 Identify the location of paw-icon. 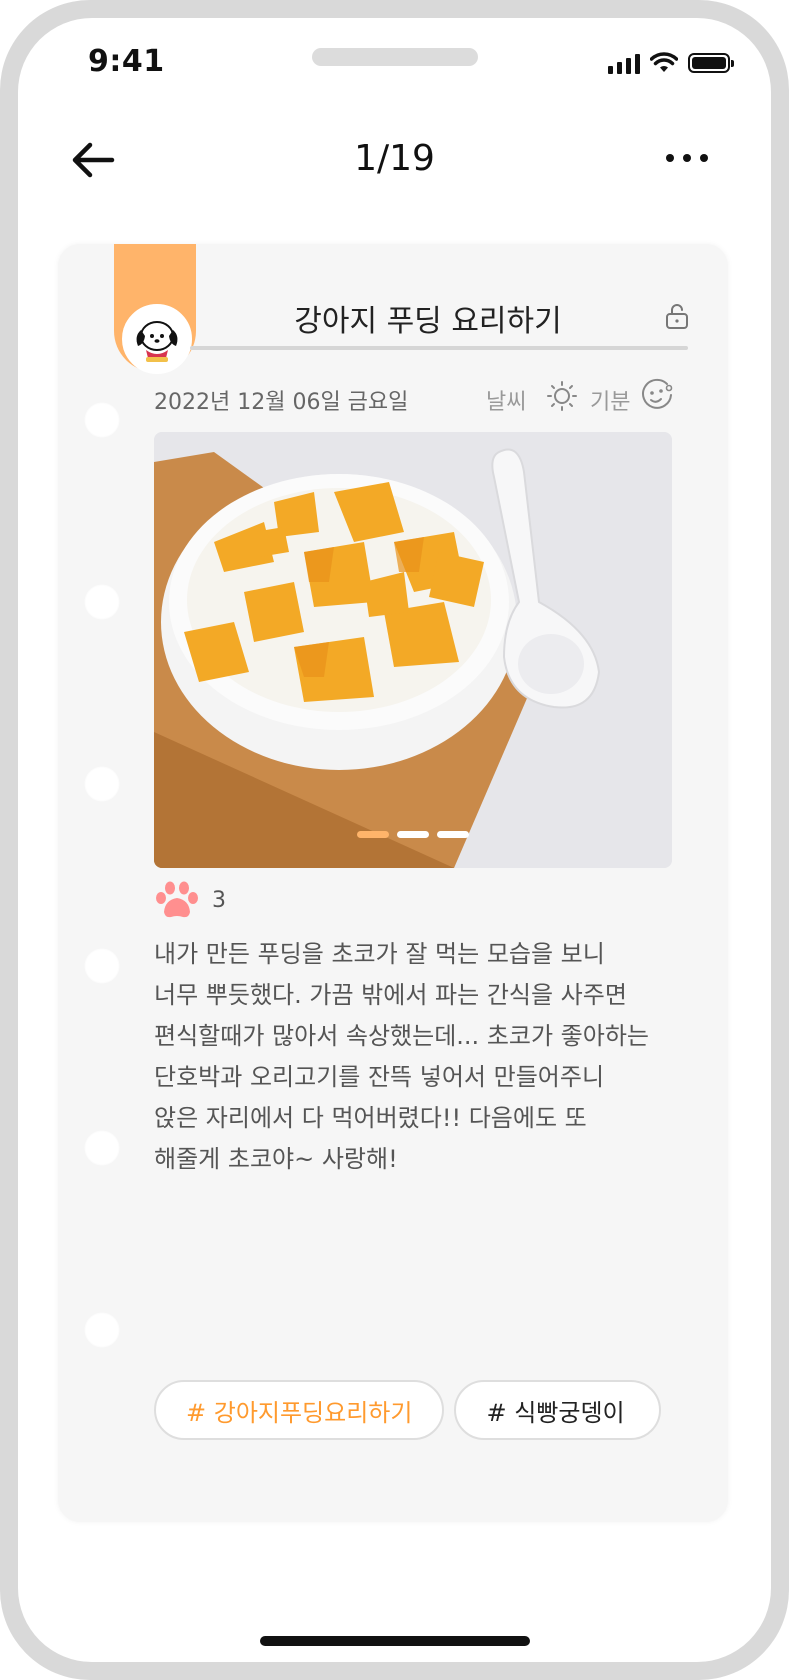
(177, 900).